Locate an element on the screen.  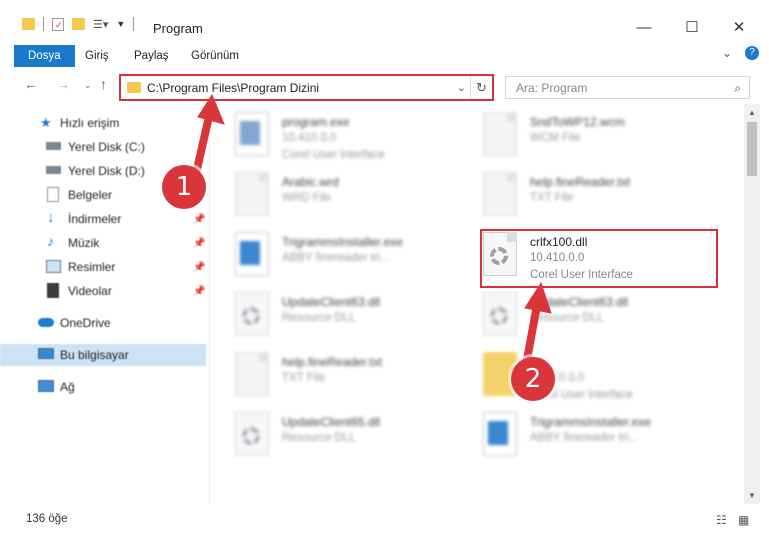
back-arrow-icon: ← is located at coordinates (31, 84).